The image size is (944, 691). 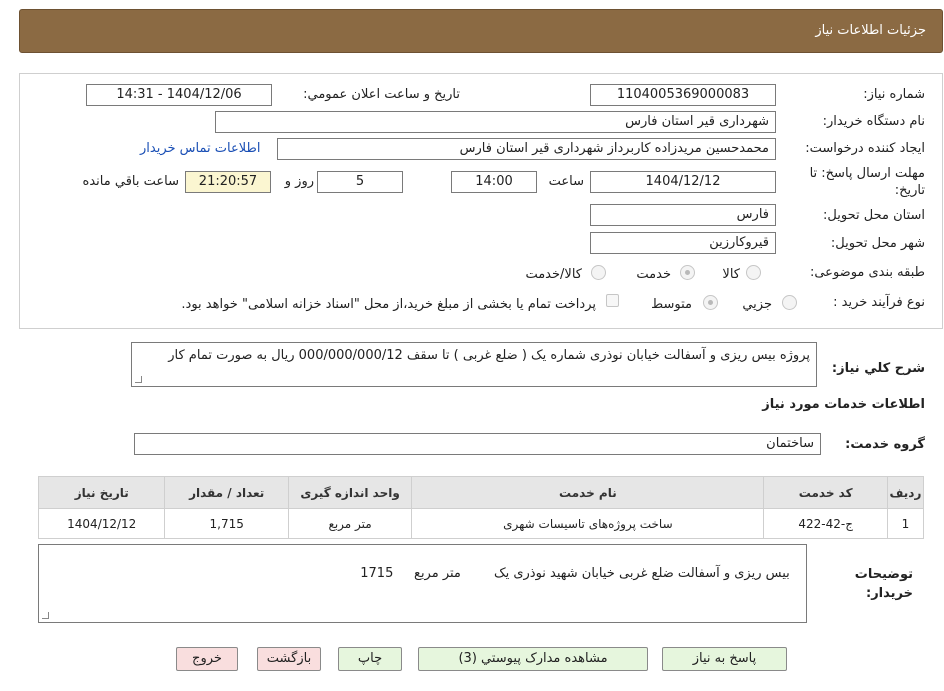 What do you see at coordinates (879, 302) in the screenshot?
I see `process-label: نوع فرآیند خرید :` at bounding box center [879, 302].